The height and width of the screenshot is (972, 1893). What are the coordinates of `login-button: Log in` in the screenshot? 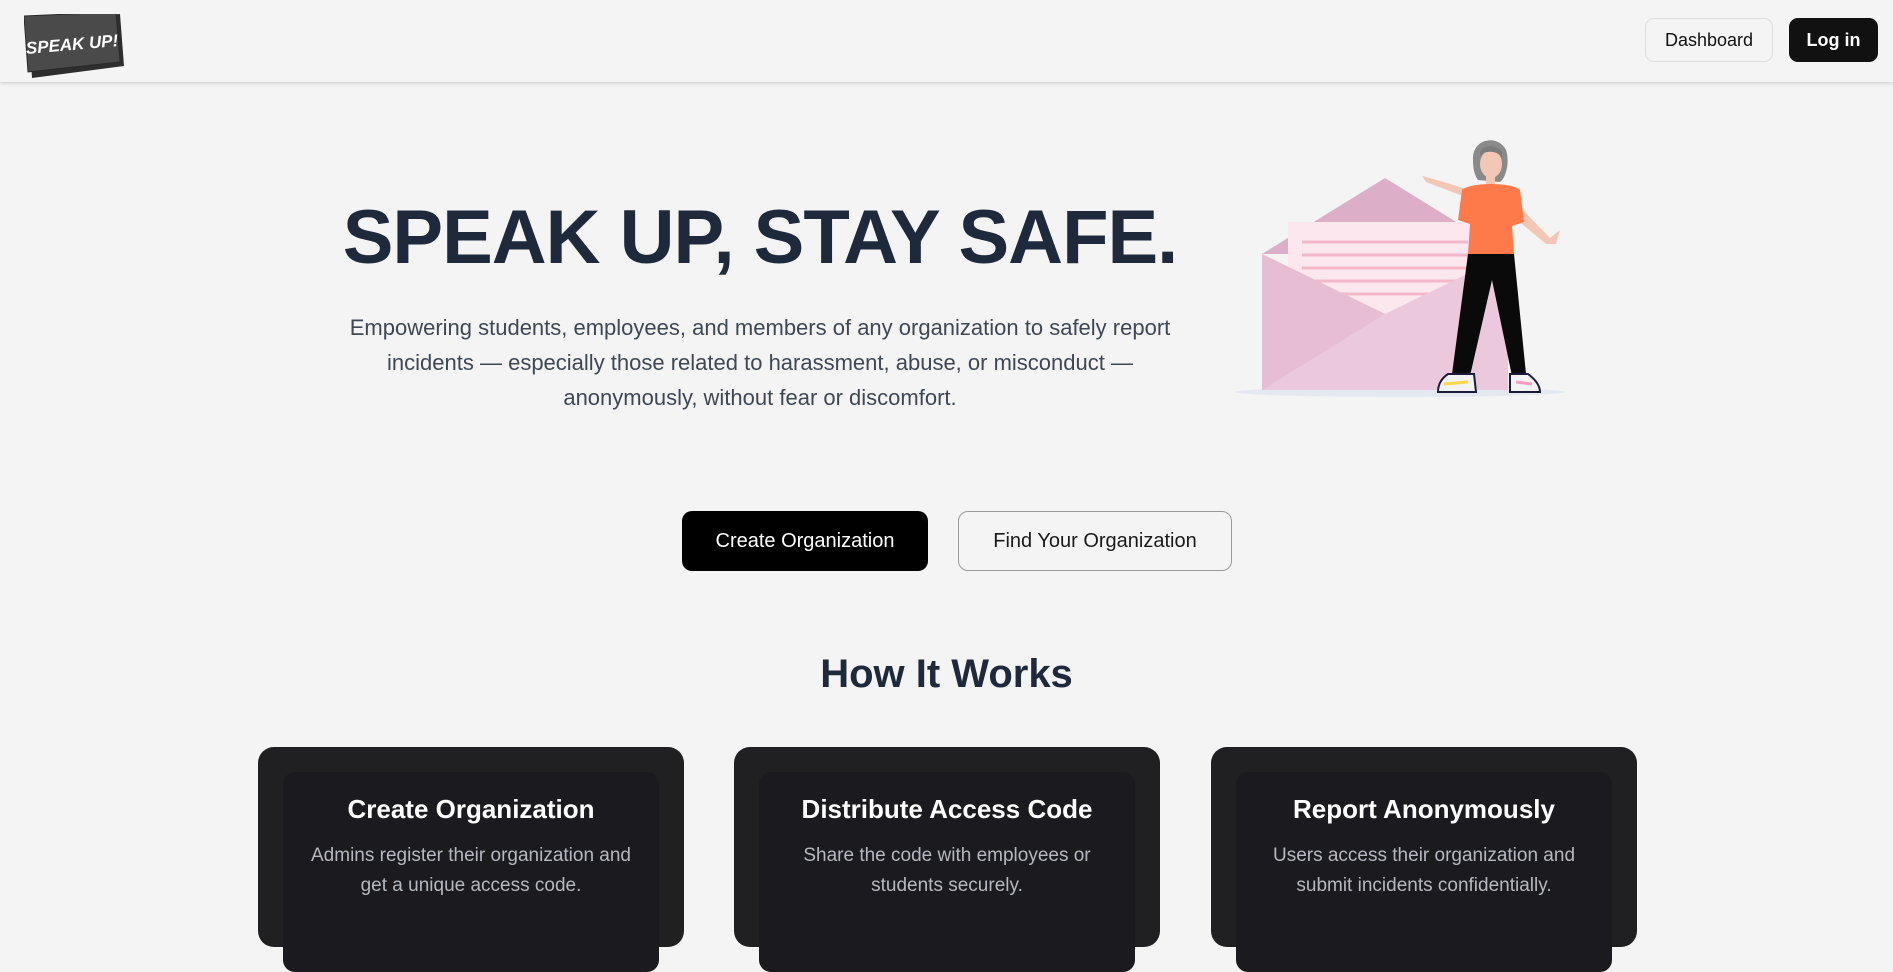 It's located at (1833, 40).